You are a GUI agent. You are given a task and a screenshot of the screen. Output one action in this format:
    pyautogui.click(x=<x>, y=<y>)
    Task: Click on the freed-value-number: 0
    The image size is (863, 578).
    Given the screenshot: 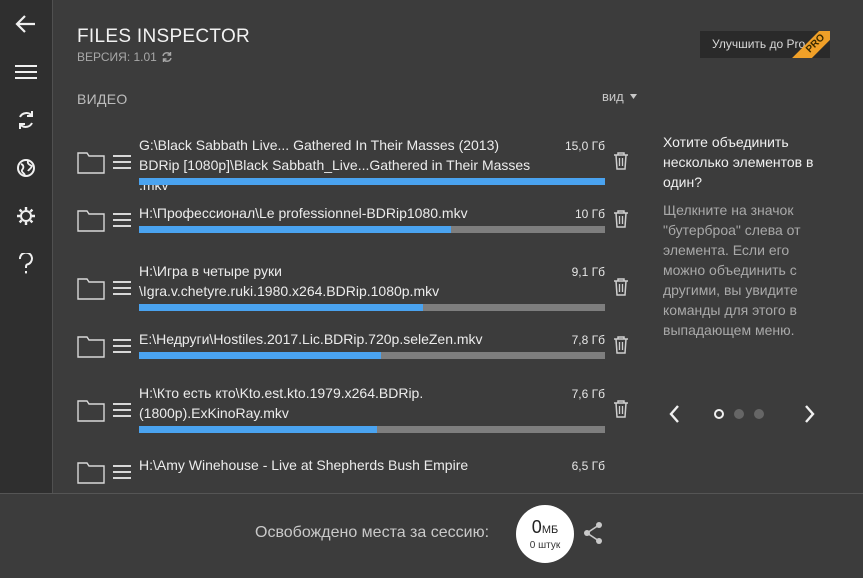 What is the action you would take?
    pyautogui.click(x=536, y=527)
    